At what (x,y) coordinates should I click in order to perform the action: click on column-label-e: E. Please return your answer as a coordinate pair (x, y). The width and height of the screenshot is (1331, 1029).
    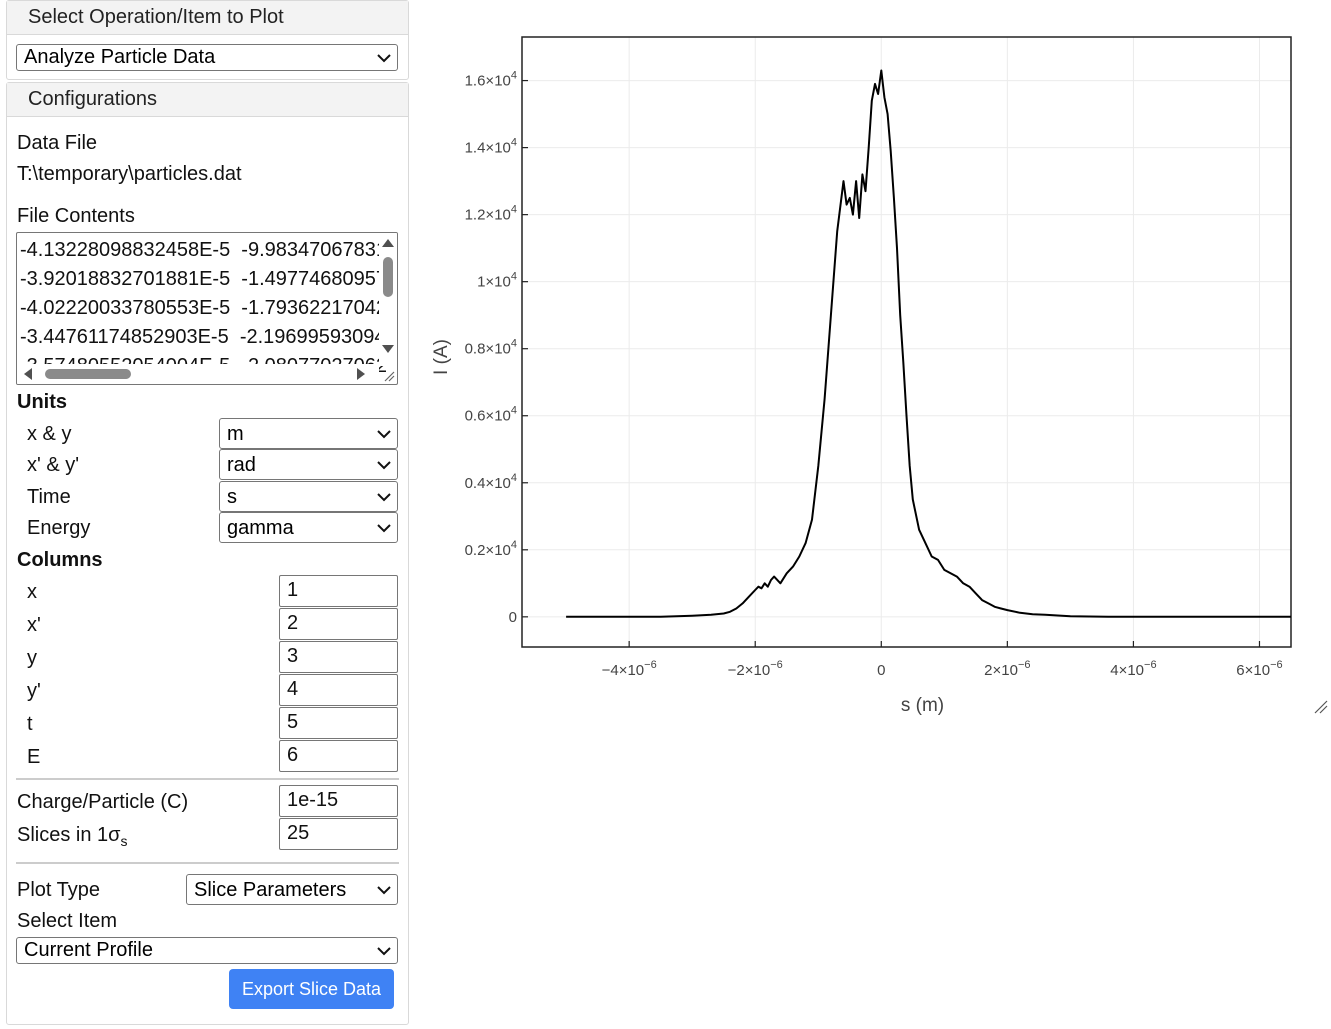
    Looking at the image, I should click on (34, 757).